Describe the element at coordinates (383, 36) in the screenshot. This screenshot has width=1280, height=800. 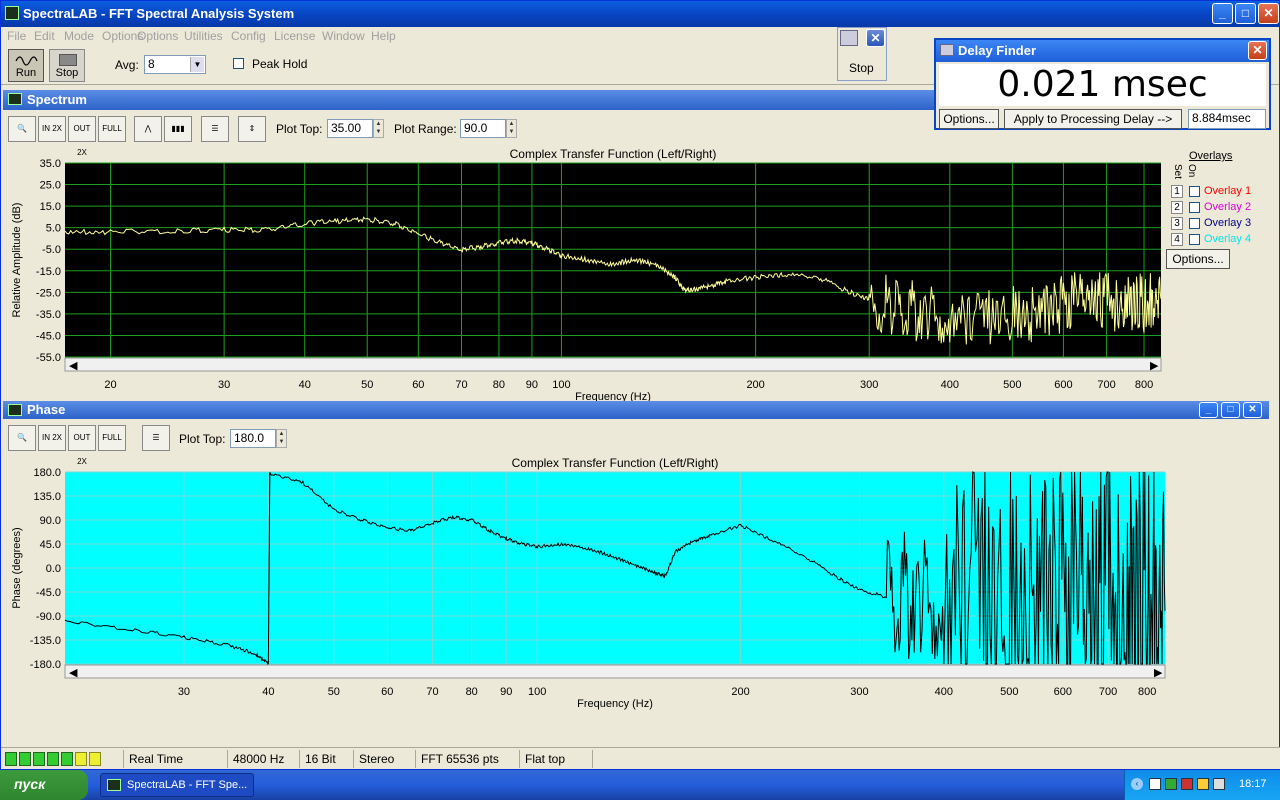
I see `menu-help: Help` at that location.